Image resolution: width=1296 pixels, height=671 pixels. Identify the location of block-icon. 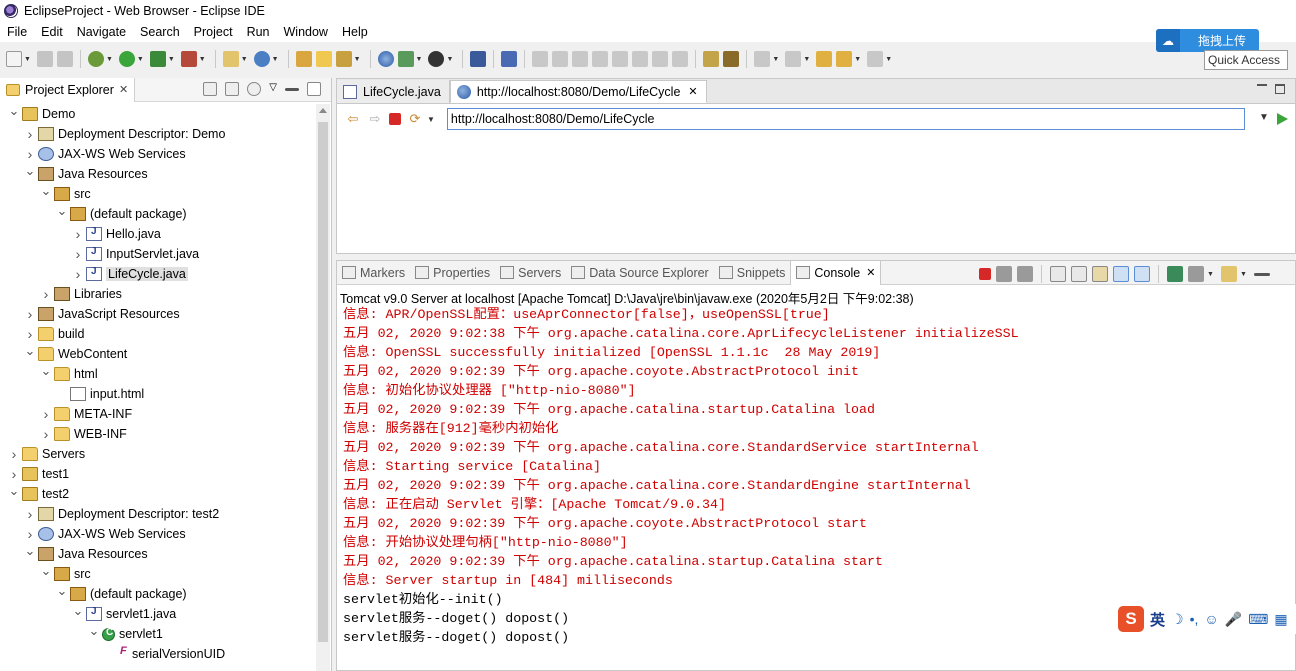
(731, 59).